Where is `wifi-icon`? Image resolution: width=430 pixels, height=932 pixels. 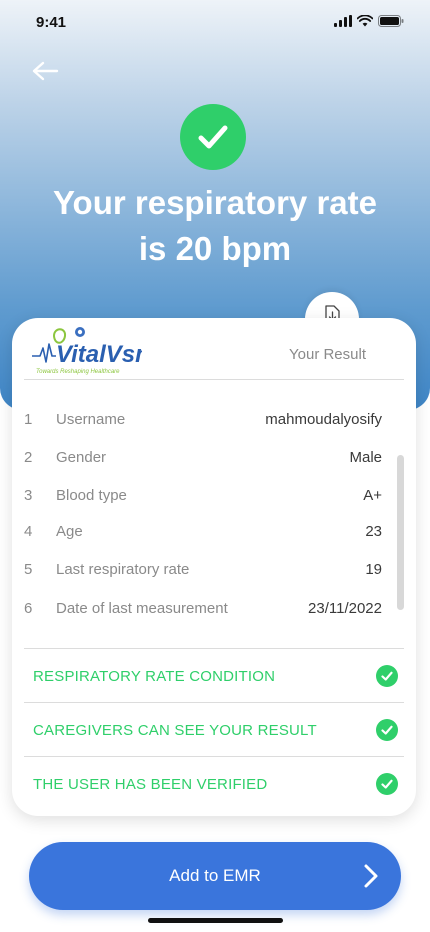 wifi-icon is located at coordinates (365, 21).